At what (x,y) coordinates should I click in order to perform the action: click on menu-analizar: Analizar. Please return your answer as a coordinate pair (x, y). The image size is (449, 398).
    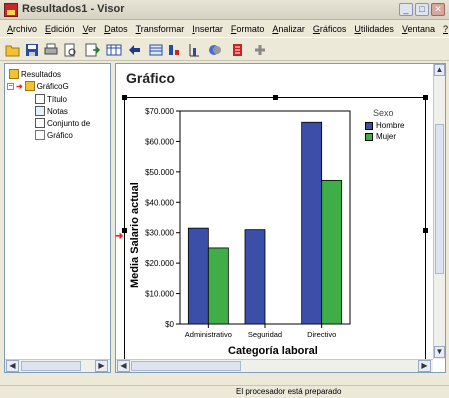
    Looking at the image, I should click on (288, 29).